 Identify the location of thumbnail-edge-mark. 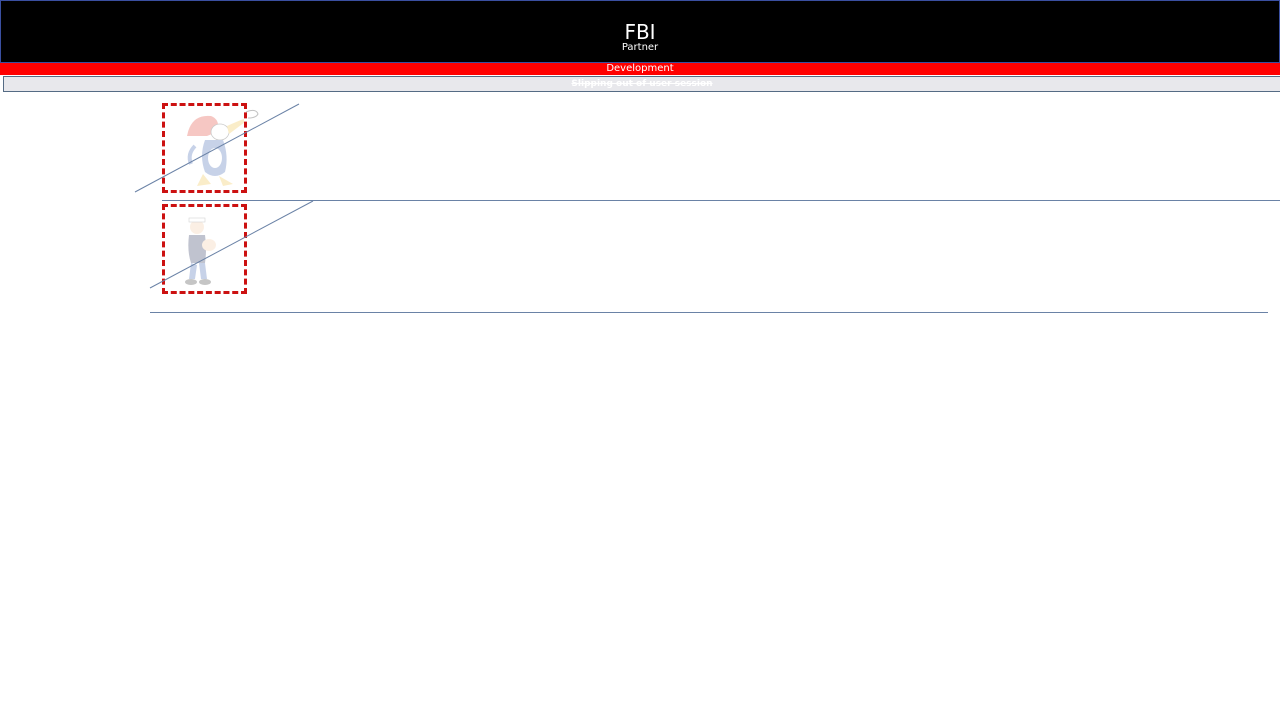
(252, 114).